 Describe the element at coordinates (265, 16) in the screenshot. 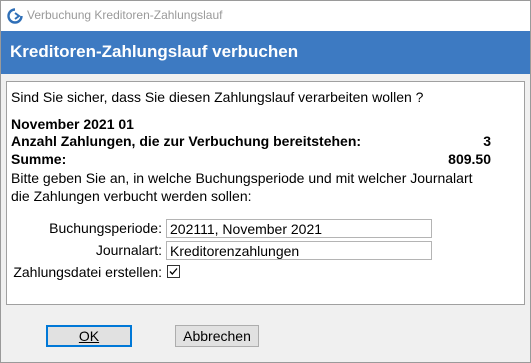

I see `title-bar: Verbuchung Kreditoren-Zahlungslauf` at that location.